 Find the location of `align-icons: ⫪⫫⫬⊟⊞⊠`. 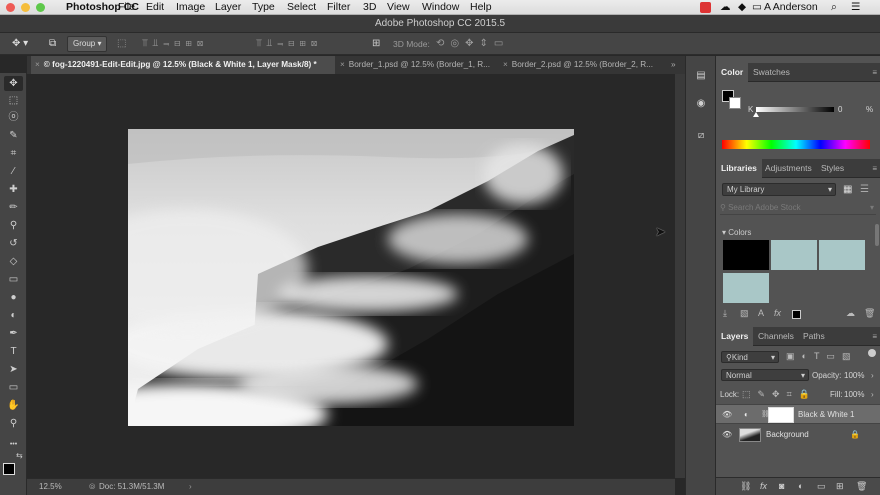

align-icons: ⫪⫫⫬⊟⊞⊠ is located at coordinates (175, 44).